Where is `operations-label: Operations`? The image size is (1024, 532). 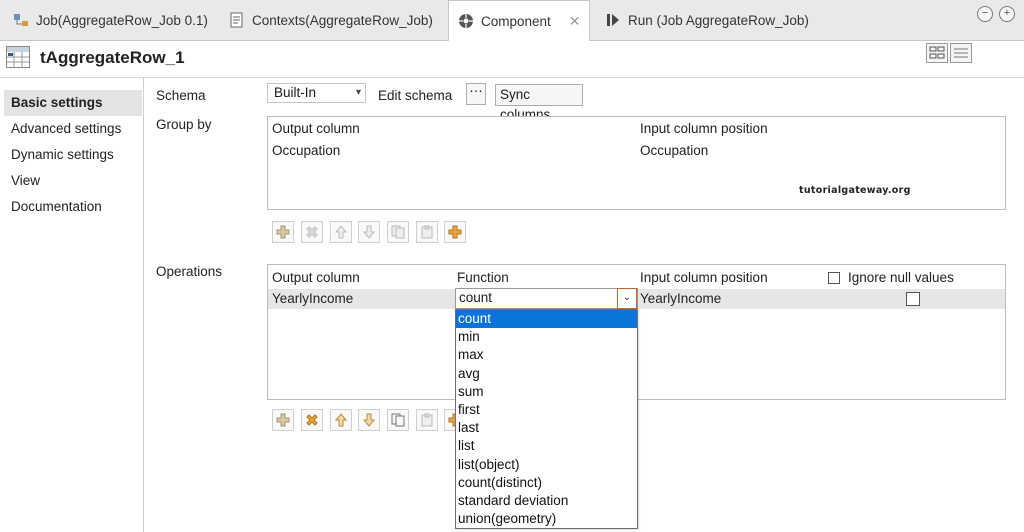 operations-label: Operations is located at coordinates (189, 271).